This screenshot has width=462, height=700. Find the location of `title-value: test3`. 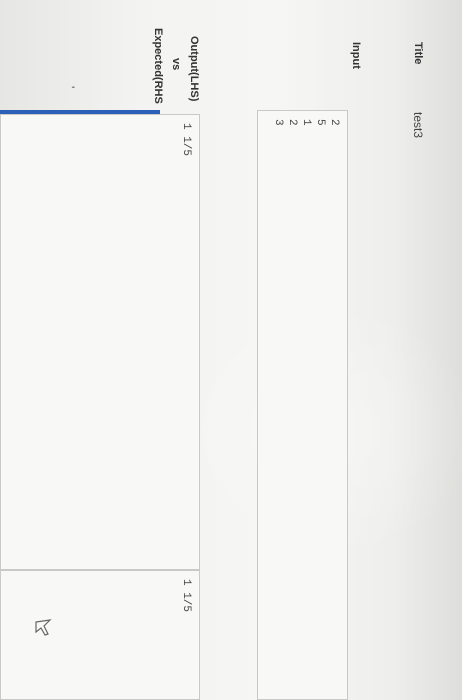

title-value: test3 is located at coordinates (418, 125).